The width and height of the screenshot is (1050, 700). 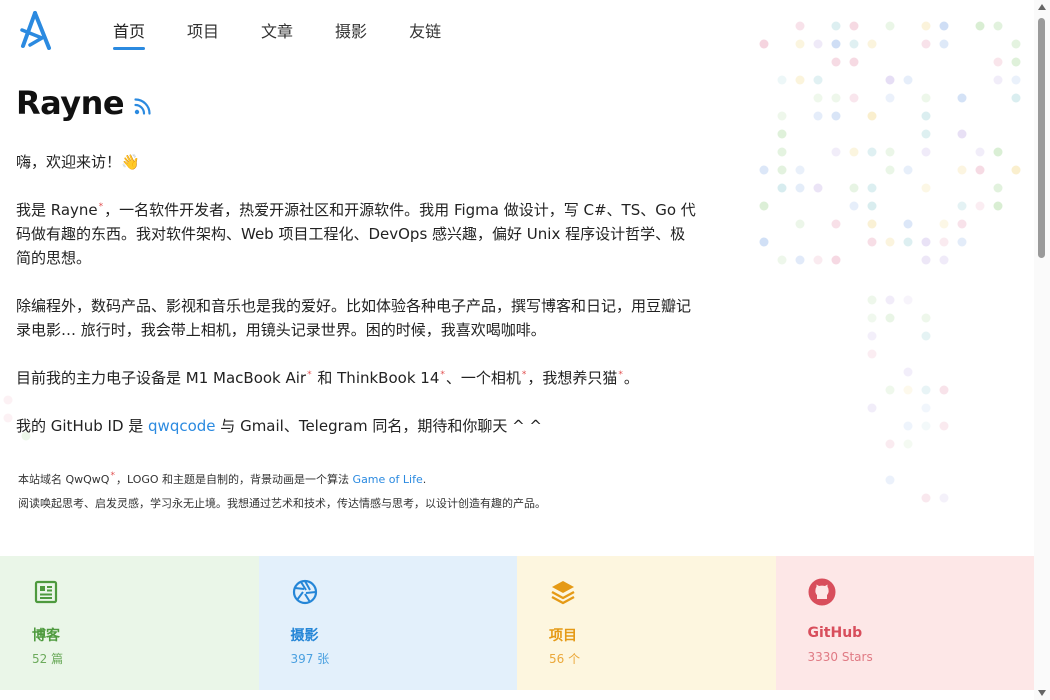 What do you see at coordinates (563, 593) in the screenshot?
I see `layers-icon` at bounding box center [563, 593].